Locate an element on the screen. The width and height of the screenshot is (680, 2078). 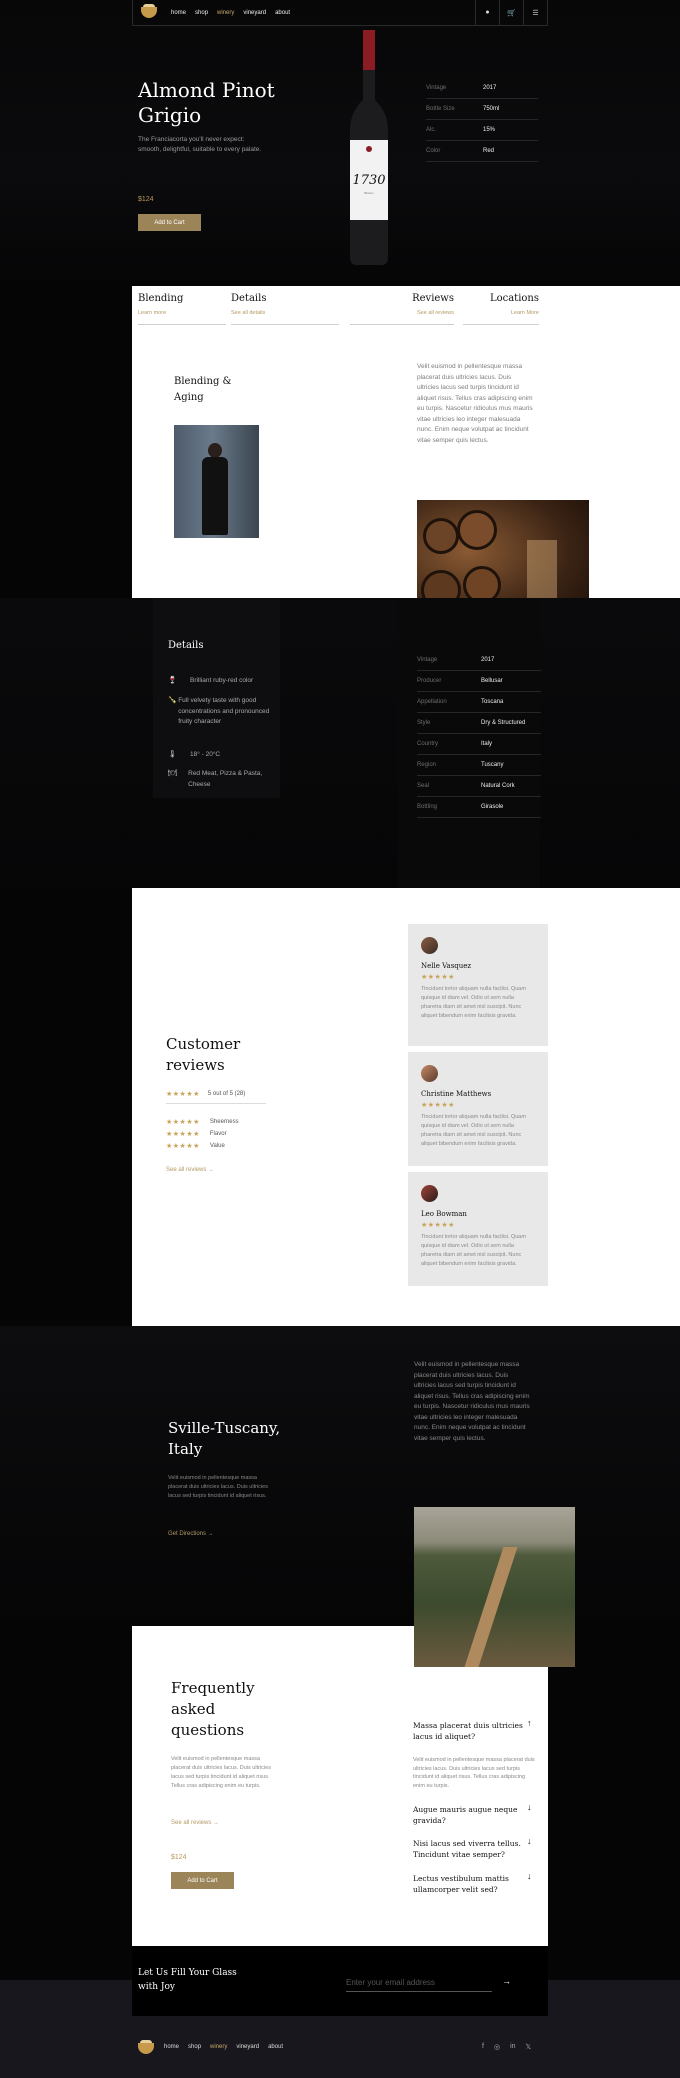
spec-key: Country is located at coordinates (428, 744).